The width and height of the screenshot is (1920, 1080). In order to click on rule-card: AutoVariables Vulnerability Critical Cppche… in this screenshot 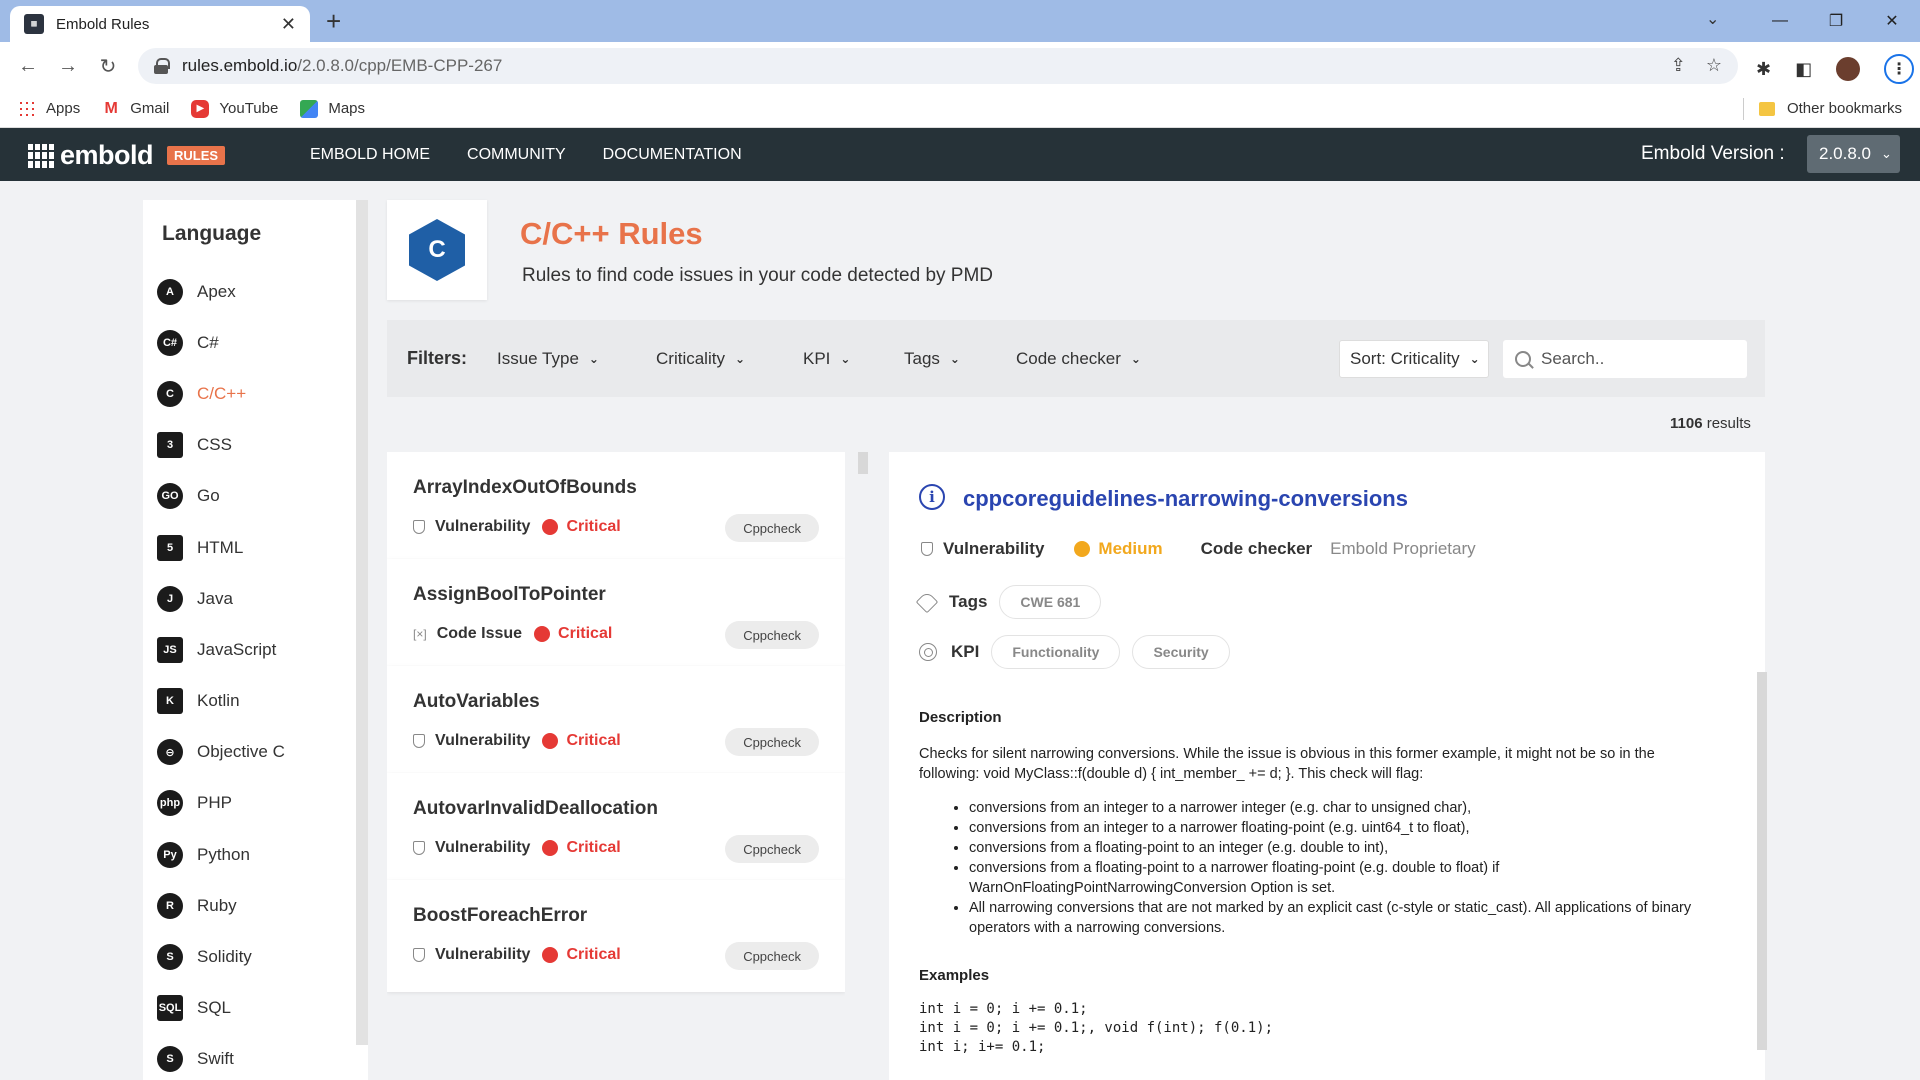, I will do `click(616, 722)`.